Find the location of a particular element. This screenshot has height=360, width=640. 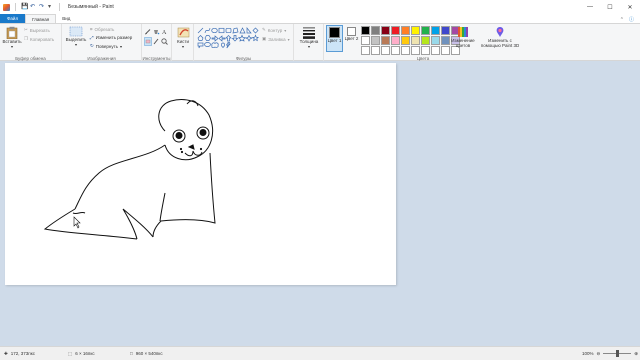

triangle-shape-icon is located at coordinates (242, 30).